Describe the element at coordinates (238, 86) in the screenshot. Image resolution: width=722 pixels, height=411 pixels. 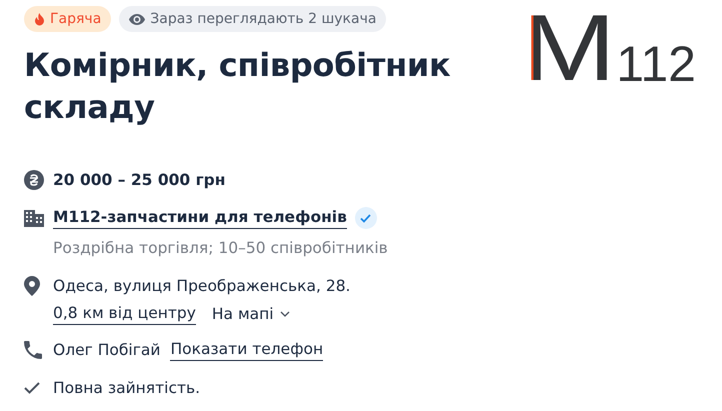
I see `job-title: Комірник, співробітник складу` at that location.